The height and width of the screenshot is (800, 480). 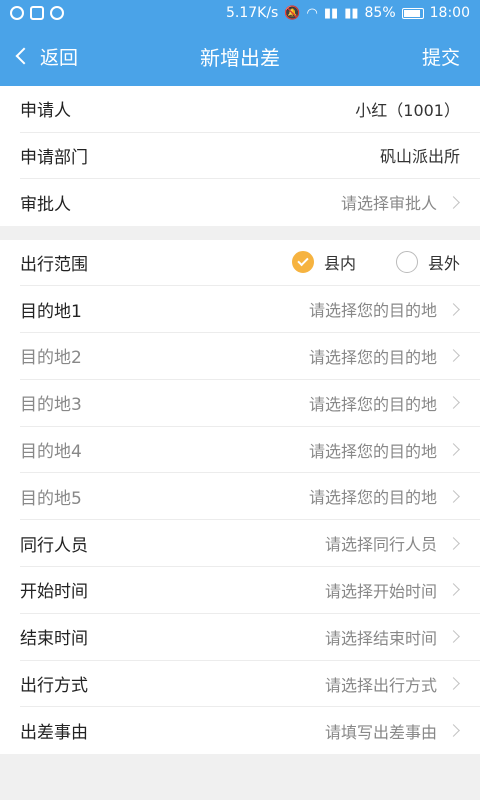 I want to click on destination-label: 目的地3, so click(x=51, y=405).